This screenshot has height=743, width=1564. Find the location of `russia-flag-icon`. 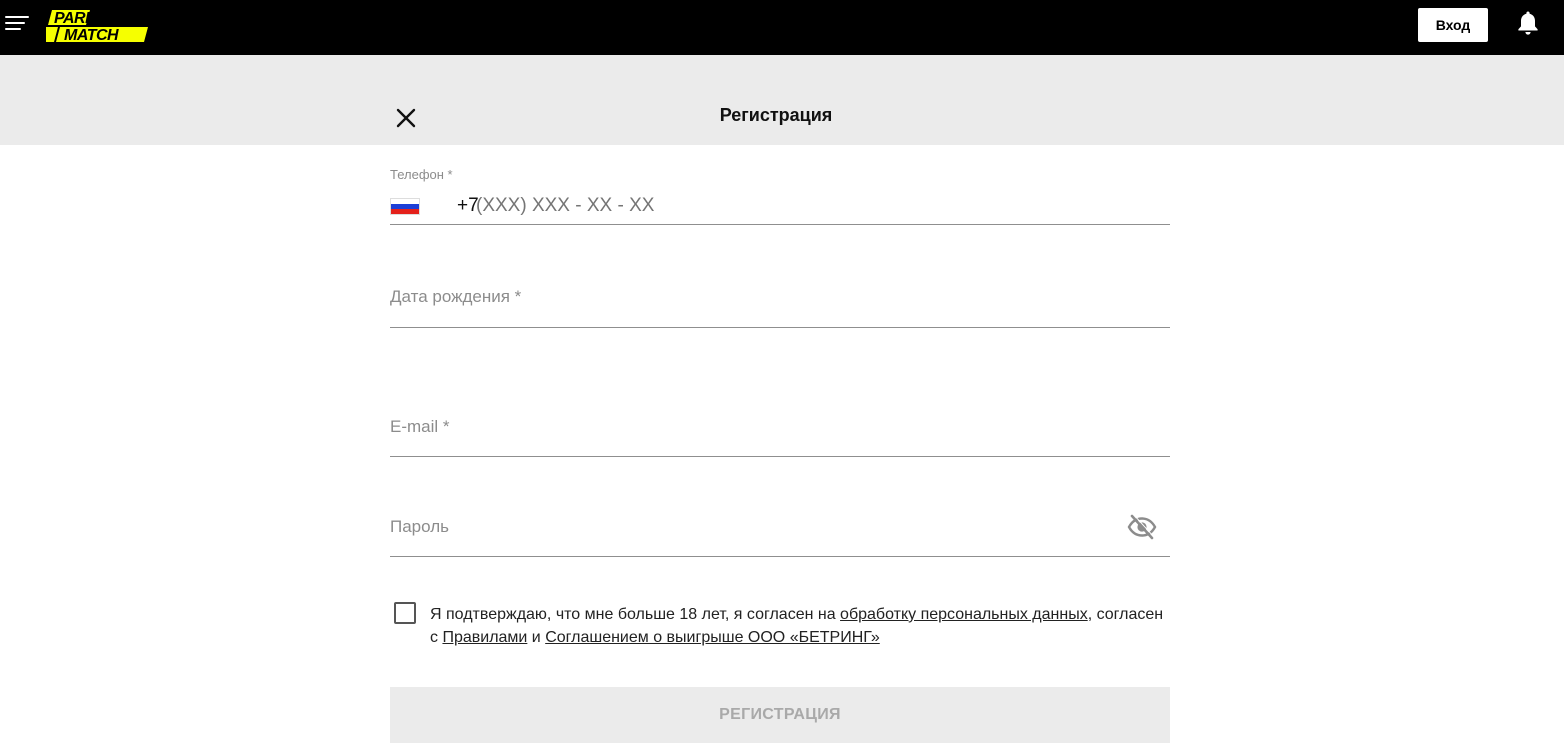

russia-flag-icon is located at coordinates (405, 206).